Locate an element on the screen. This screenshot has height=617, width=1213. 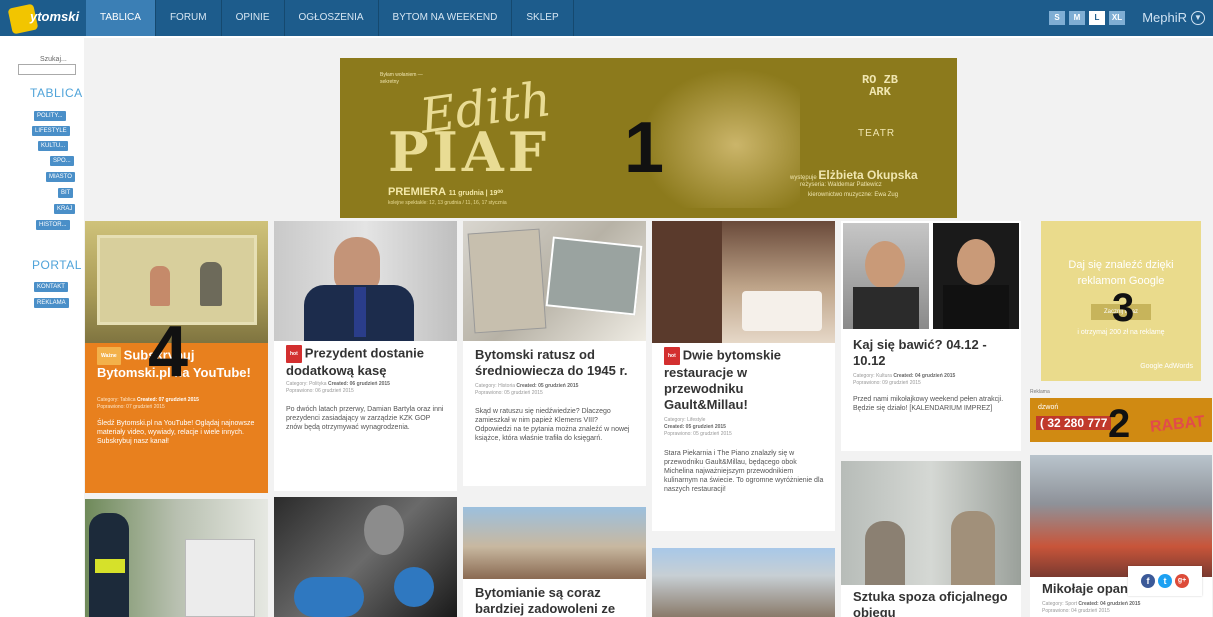
ad-headline: Daj się znaleźć dzięki reklamom Google is located at coordinates (1121, 273).